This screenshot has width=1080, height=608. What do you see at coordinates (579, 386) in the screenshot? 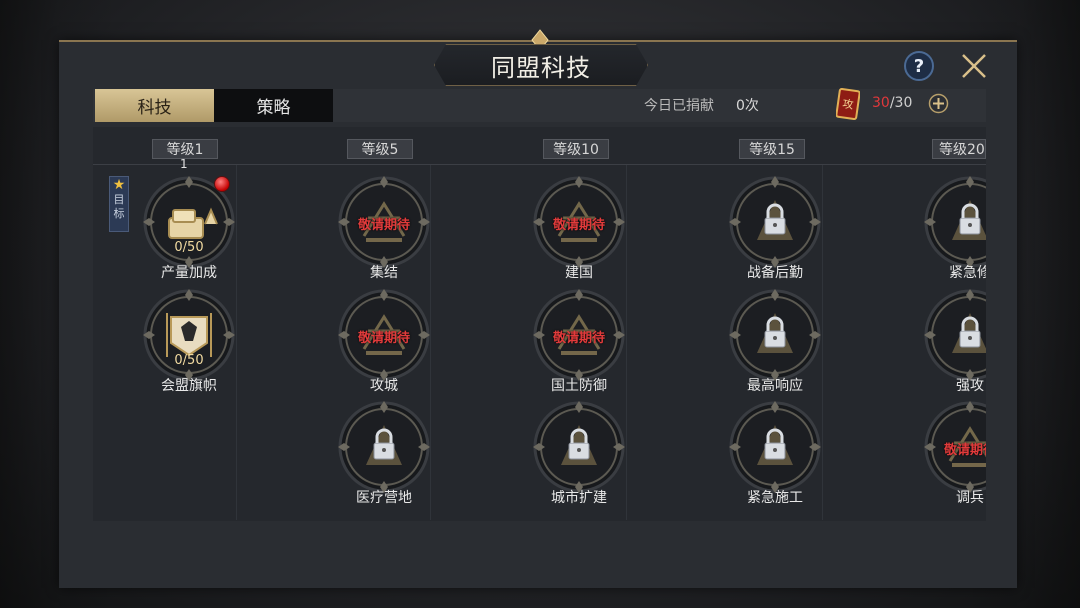
I see `node-name: 国土防御` at bounding box center [579, 386].